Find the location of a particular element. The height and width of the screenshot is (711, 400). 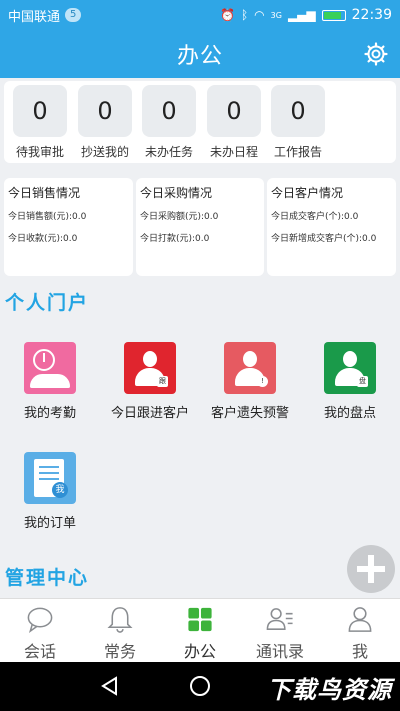

tab-chat: 会话 is located at coordinates (40, 630).